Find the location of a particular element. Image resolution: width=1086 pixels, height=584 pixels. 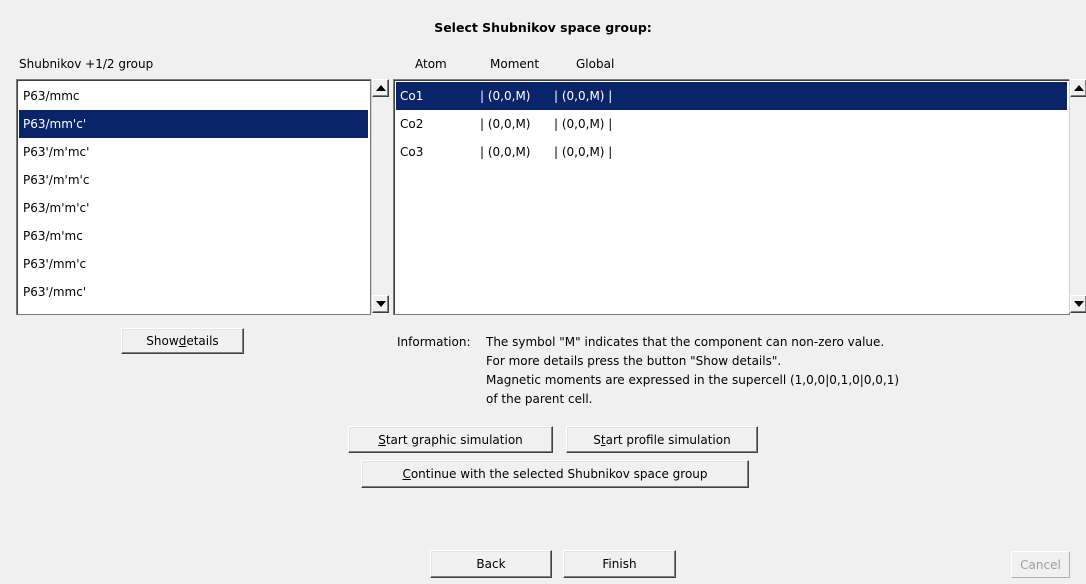

list-item: P63'/mm'c is located at coordinates (193, 264).